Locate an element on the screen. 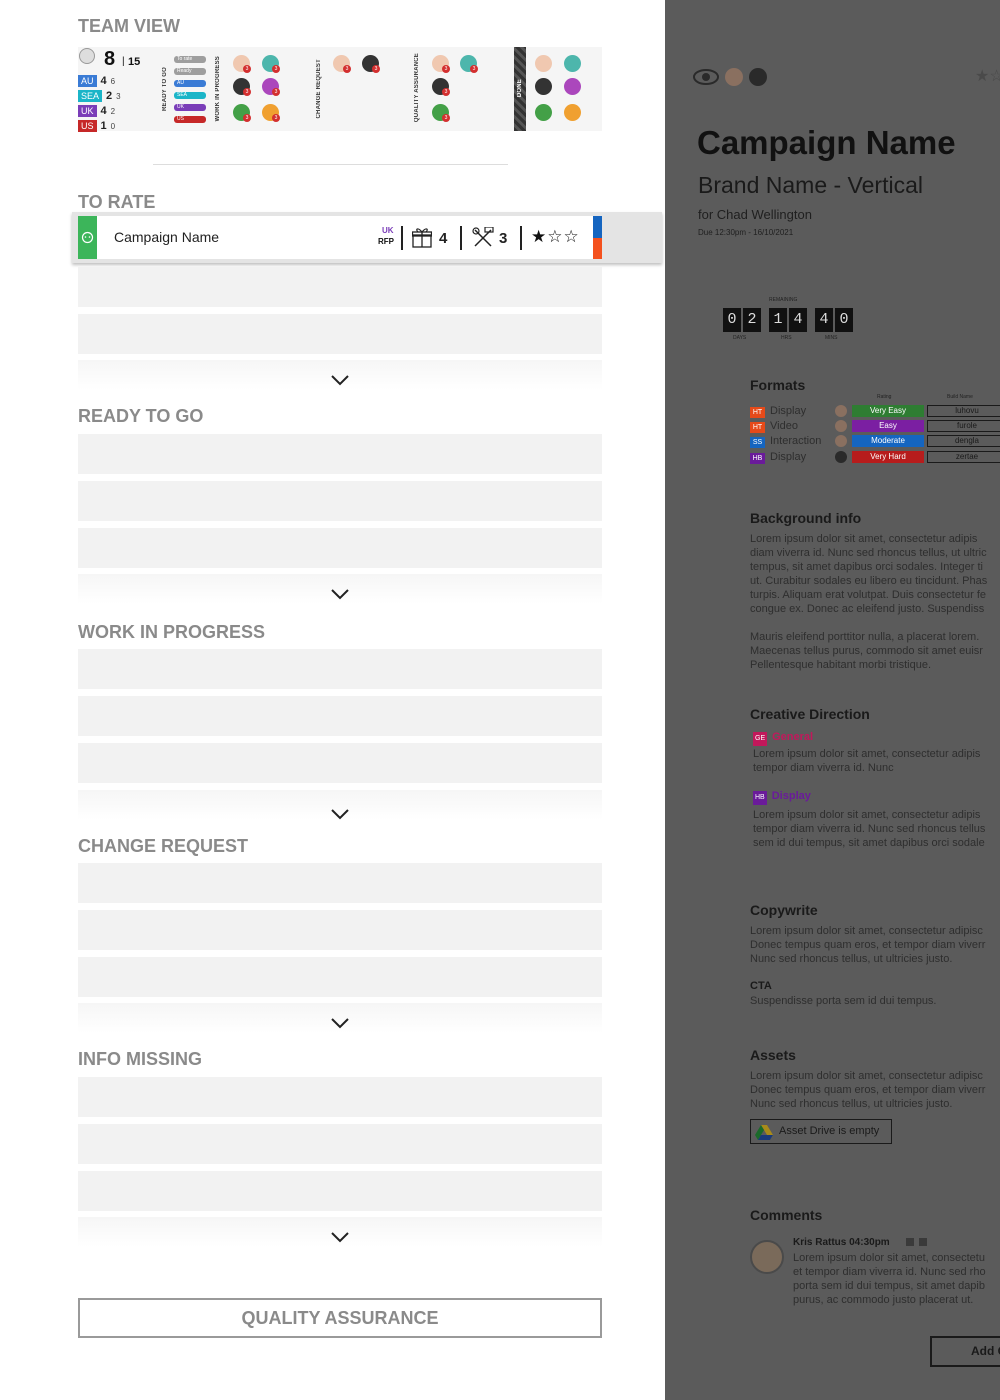 This screenshot has width=1000, height=1400. creative-label: General is located at coordinates (793, 737).